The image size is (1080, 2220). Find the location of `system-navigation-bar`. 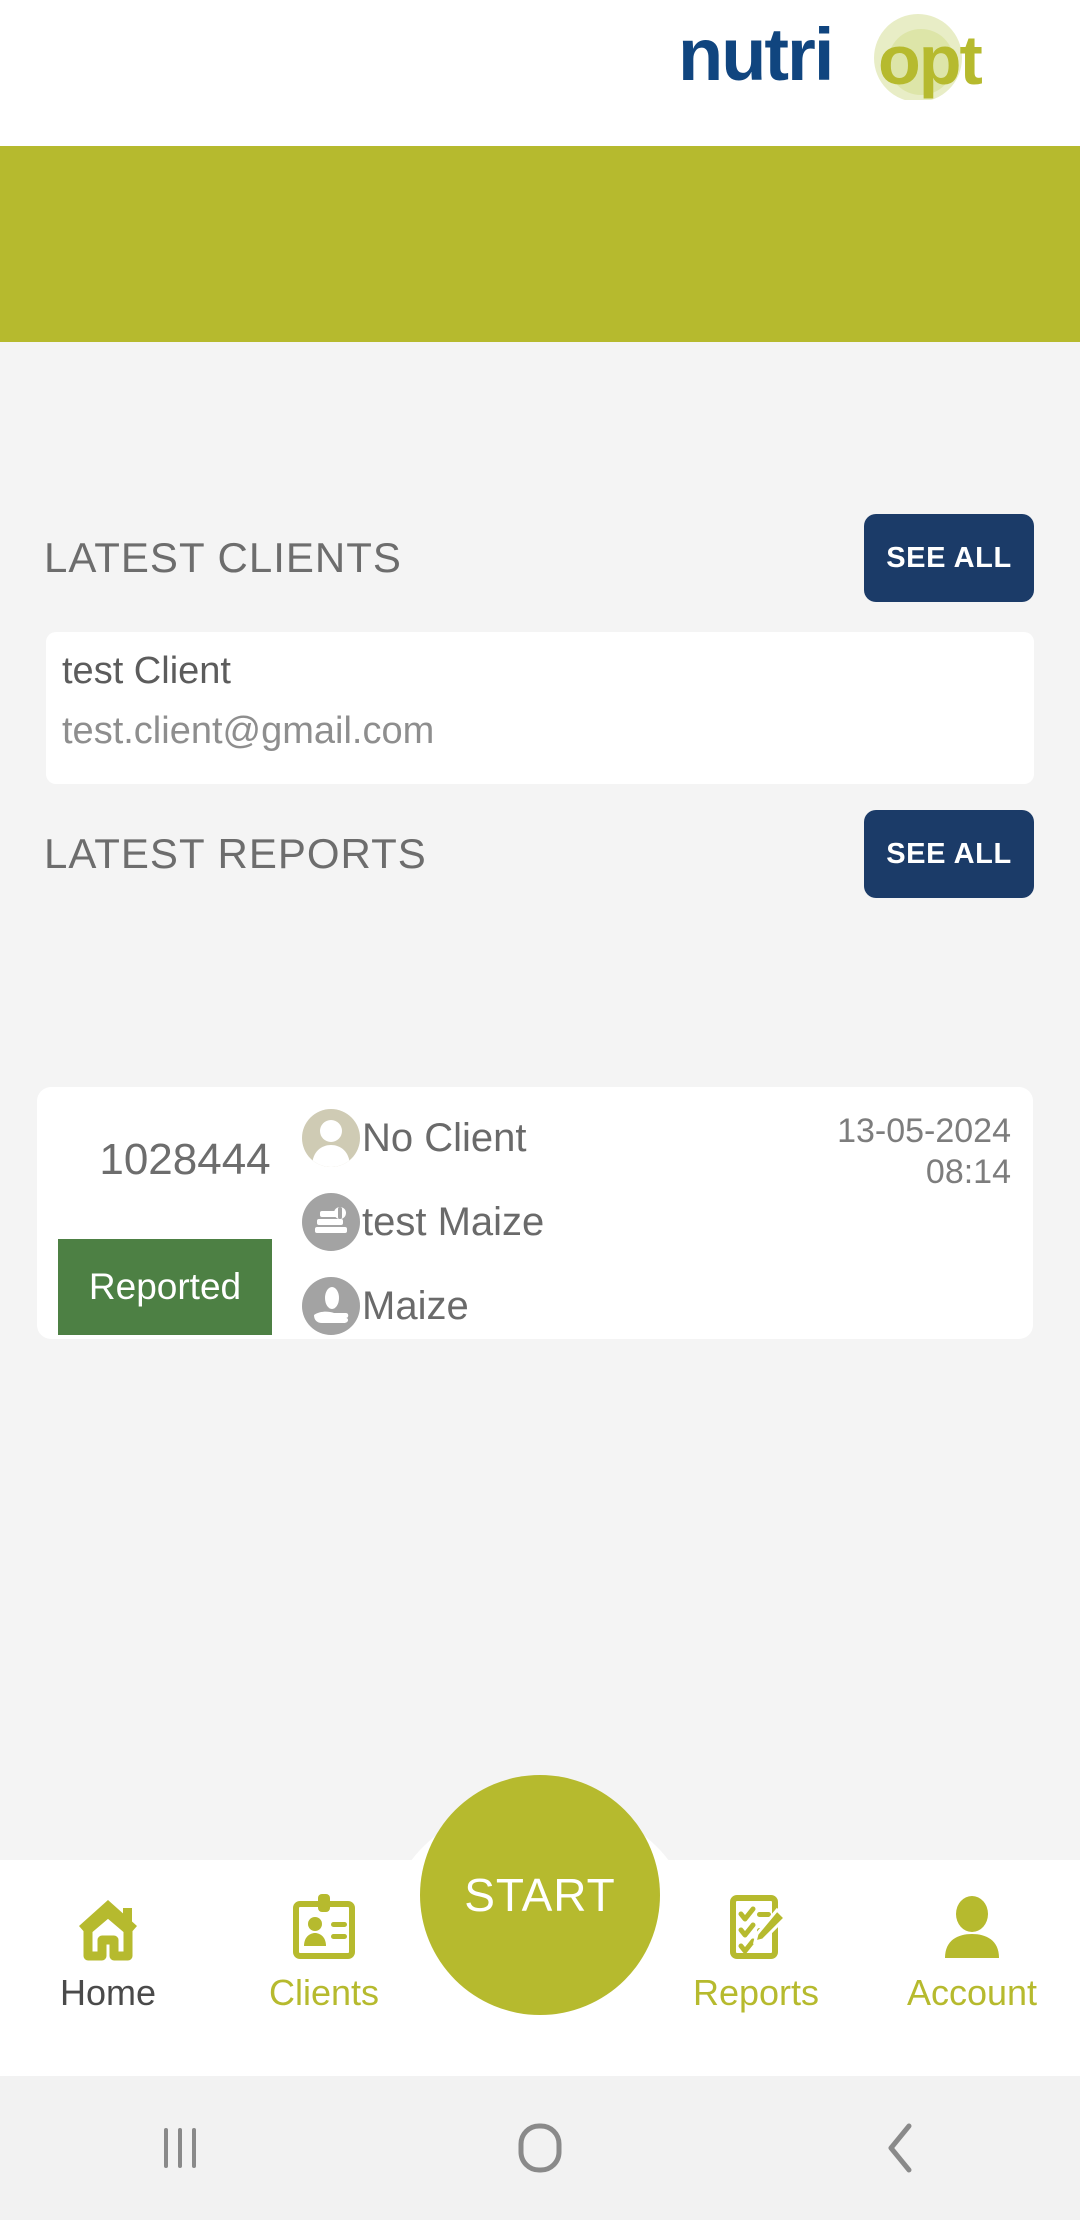

system-navigation-bar is located at coordinates (540, 2148).